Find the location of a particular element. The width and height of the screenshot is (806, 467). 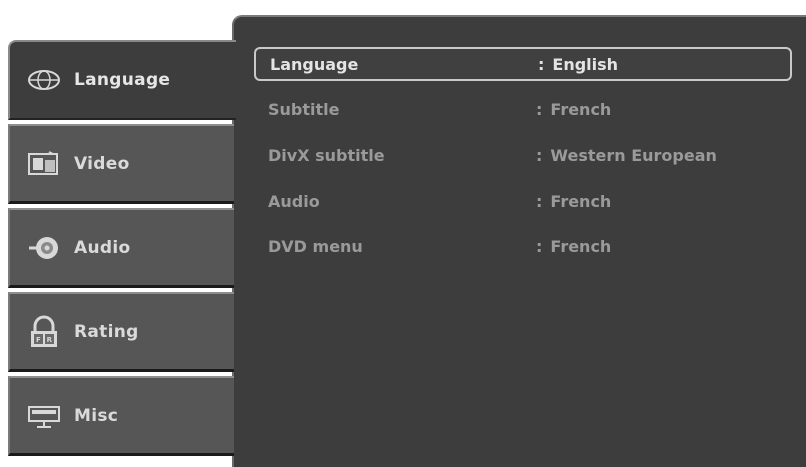

tab-label: Misc is located at coordinates (96, 415).